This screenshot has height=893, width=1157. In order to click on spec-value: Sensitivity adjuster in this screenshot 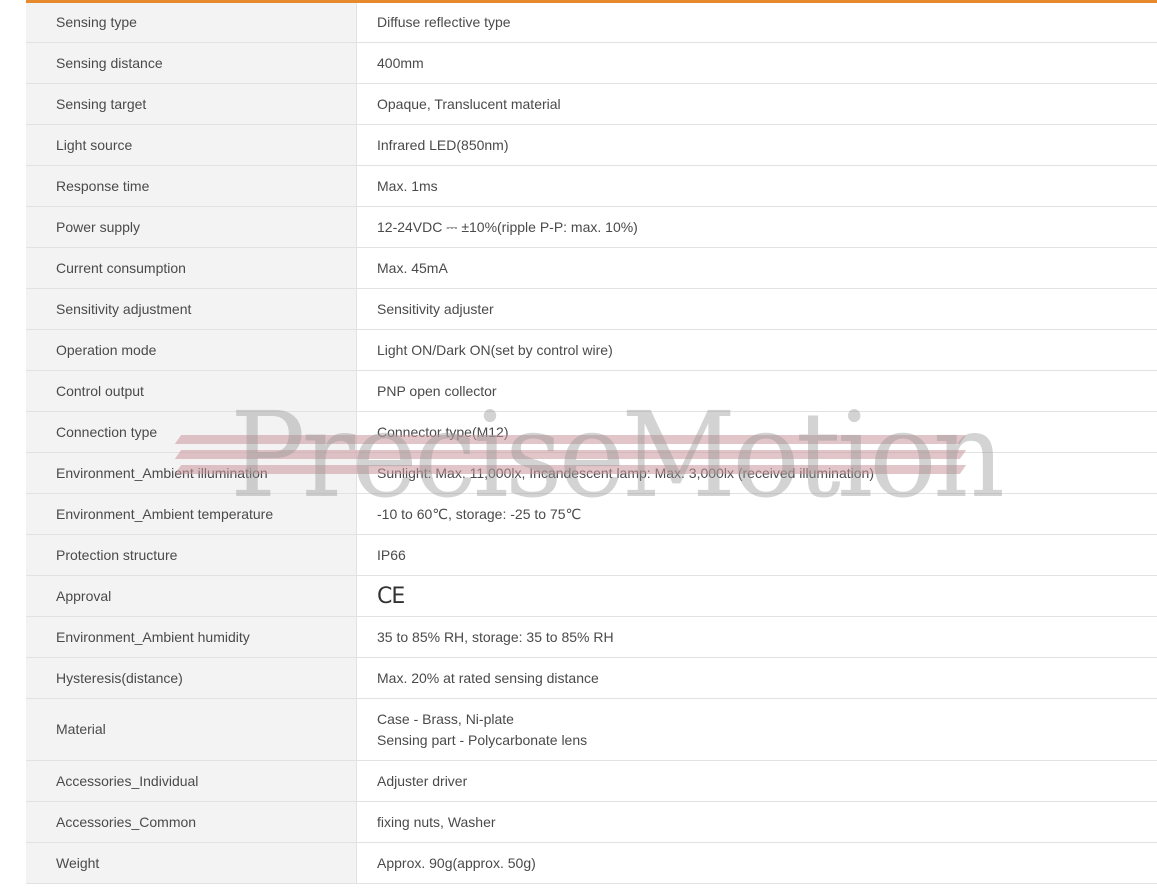, I will do `click(756, 309)`.